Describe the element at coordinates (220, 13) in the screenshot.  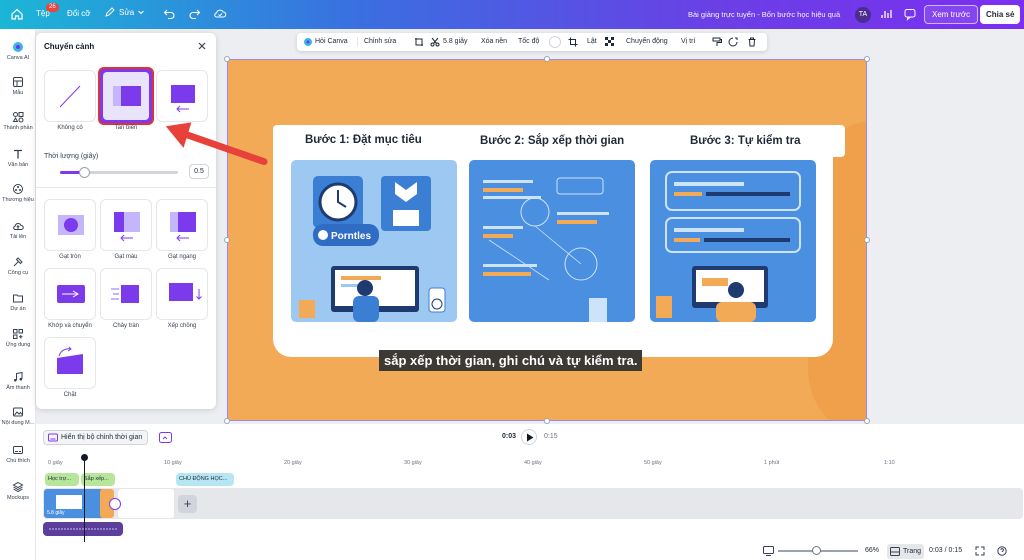
I see `cloud-saved-icon` at that location.